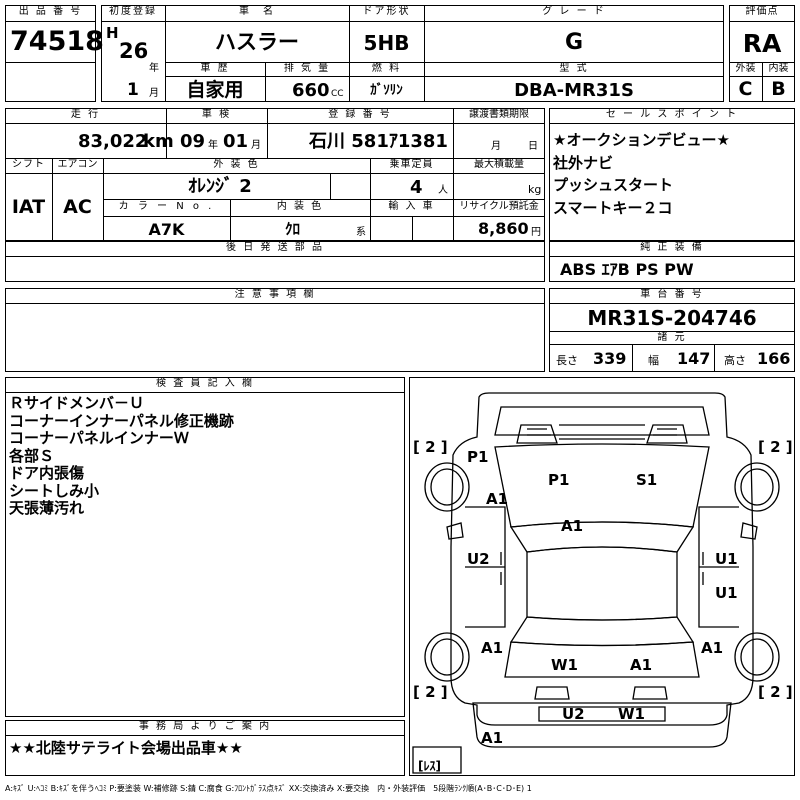  What do you see at coordinates (536, 232) in the screenshot?
I see `recycle-unit: 円` at bounding box center [536, 232].